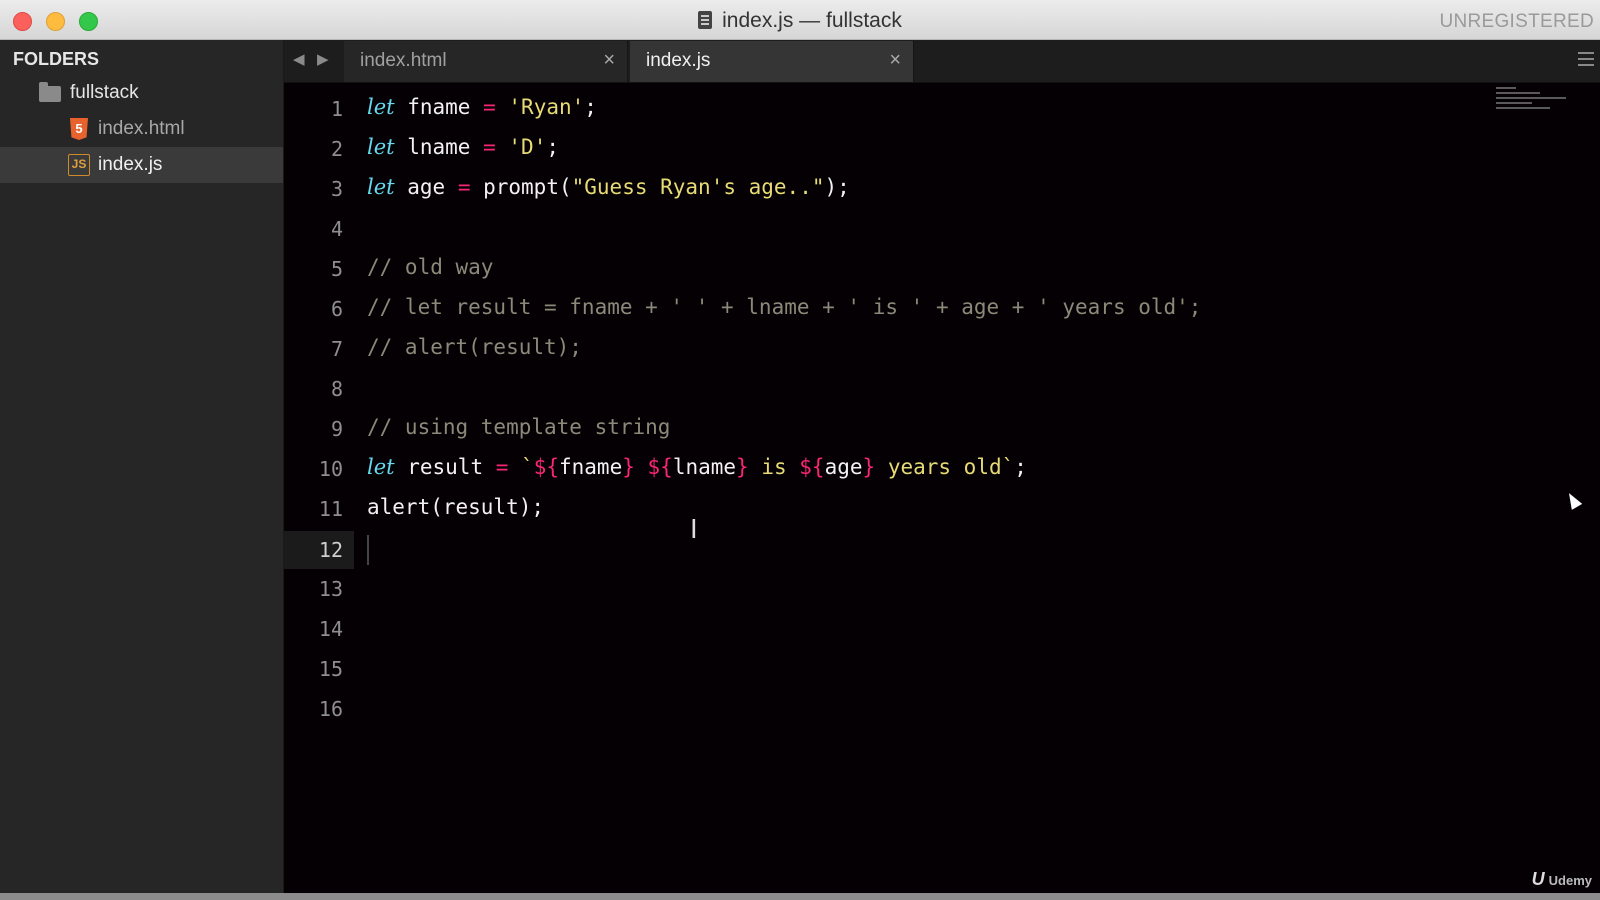  What do you see at coordinates (336, 109) in the screenshot?
I see `line-number: 1` at bounding box center [336, 109].